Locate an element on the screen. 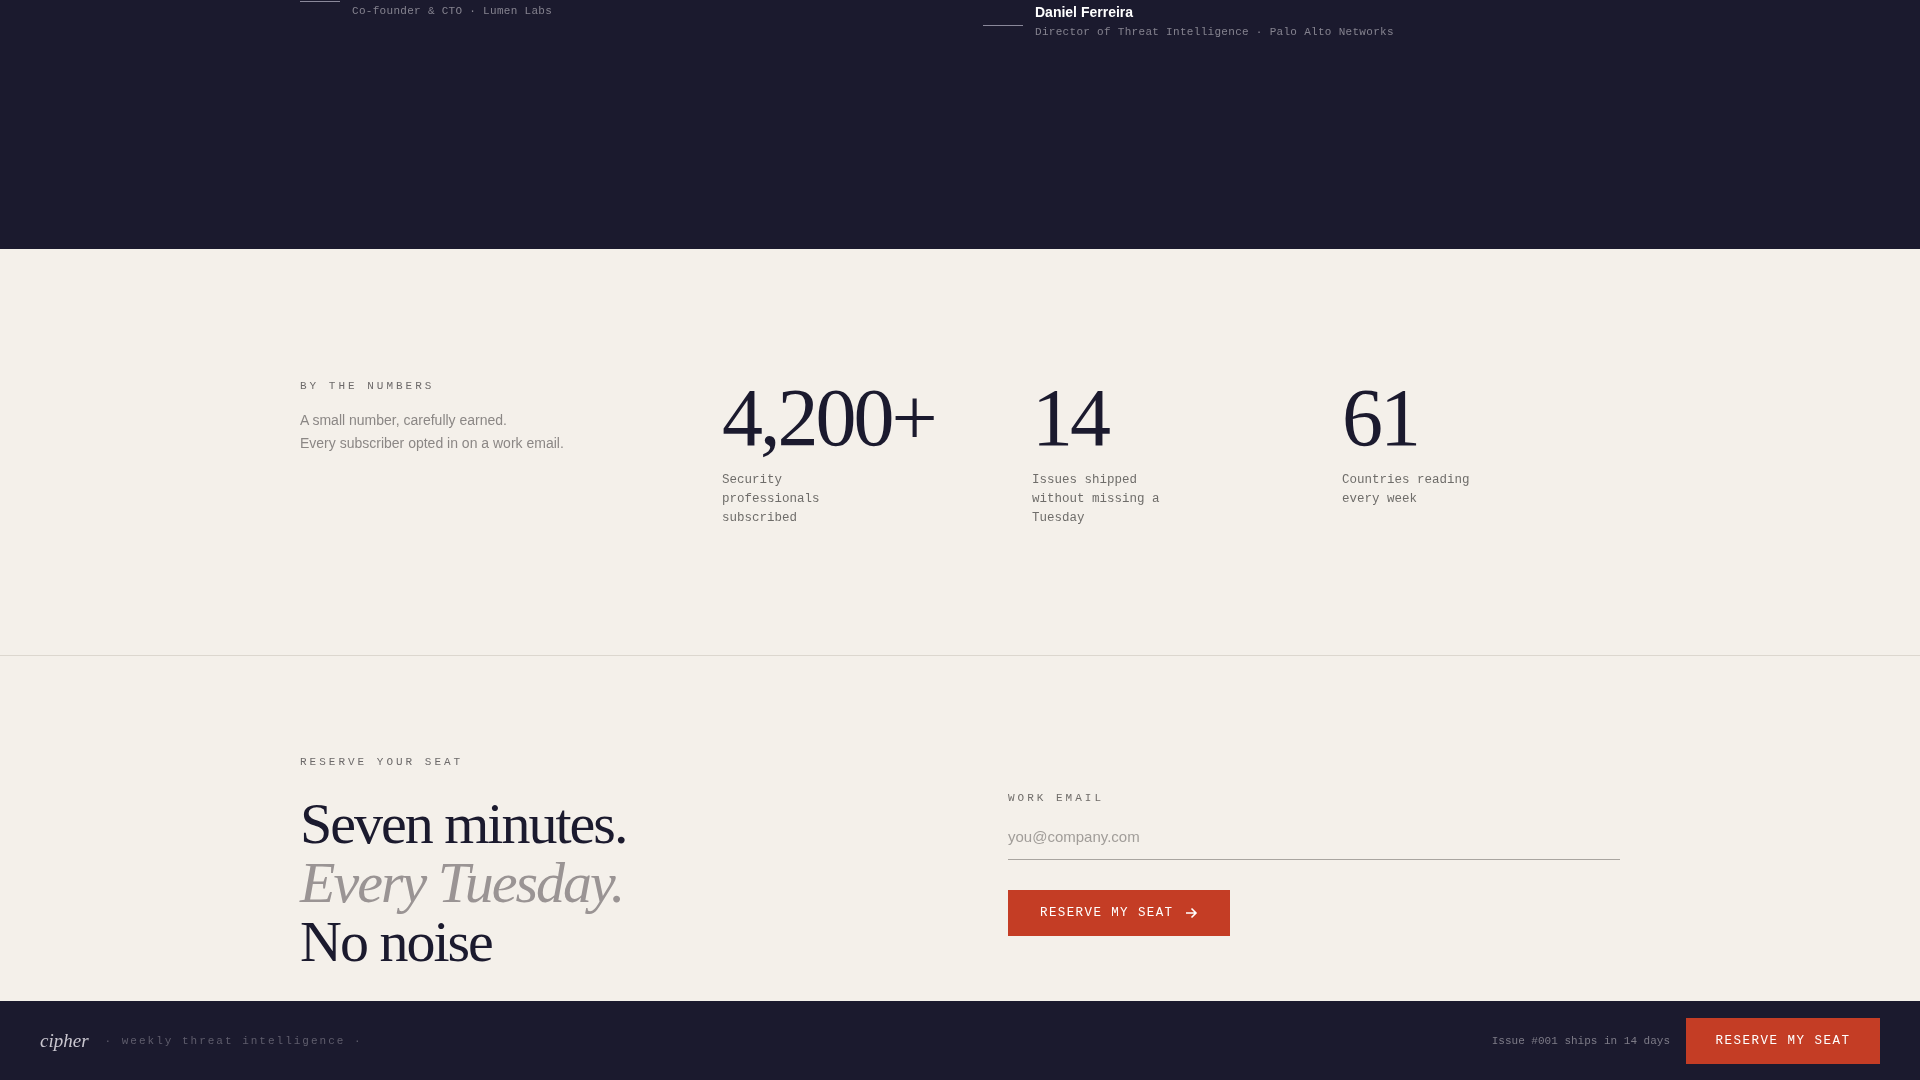 Image resolution: width=1920 pixels, height=1080 pixels. heading-line: Every Tuesday. is located at coordinates (462, 882).